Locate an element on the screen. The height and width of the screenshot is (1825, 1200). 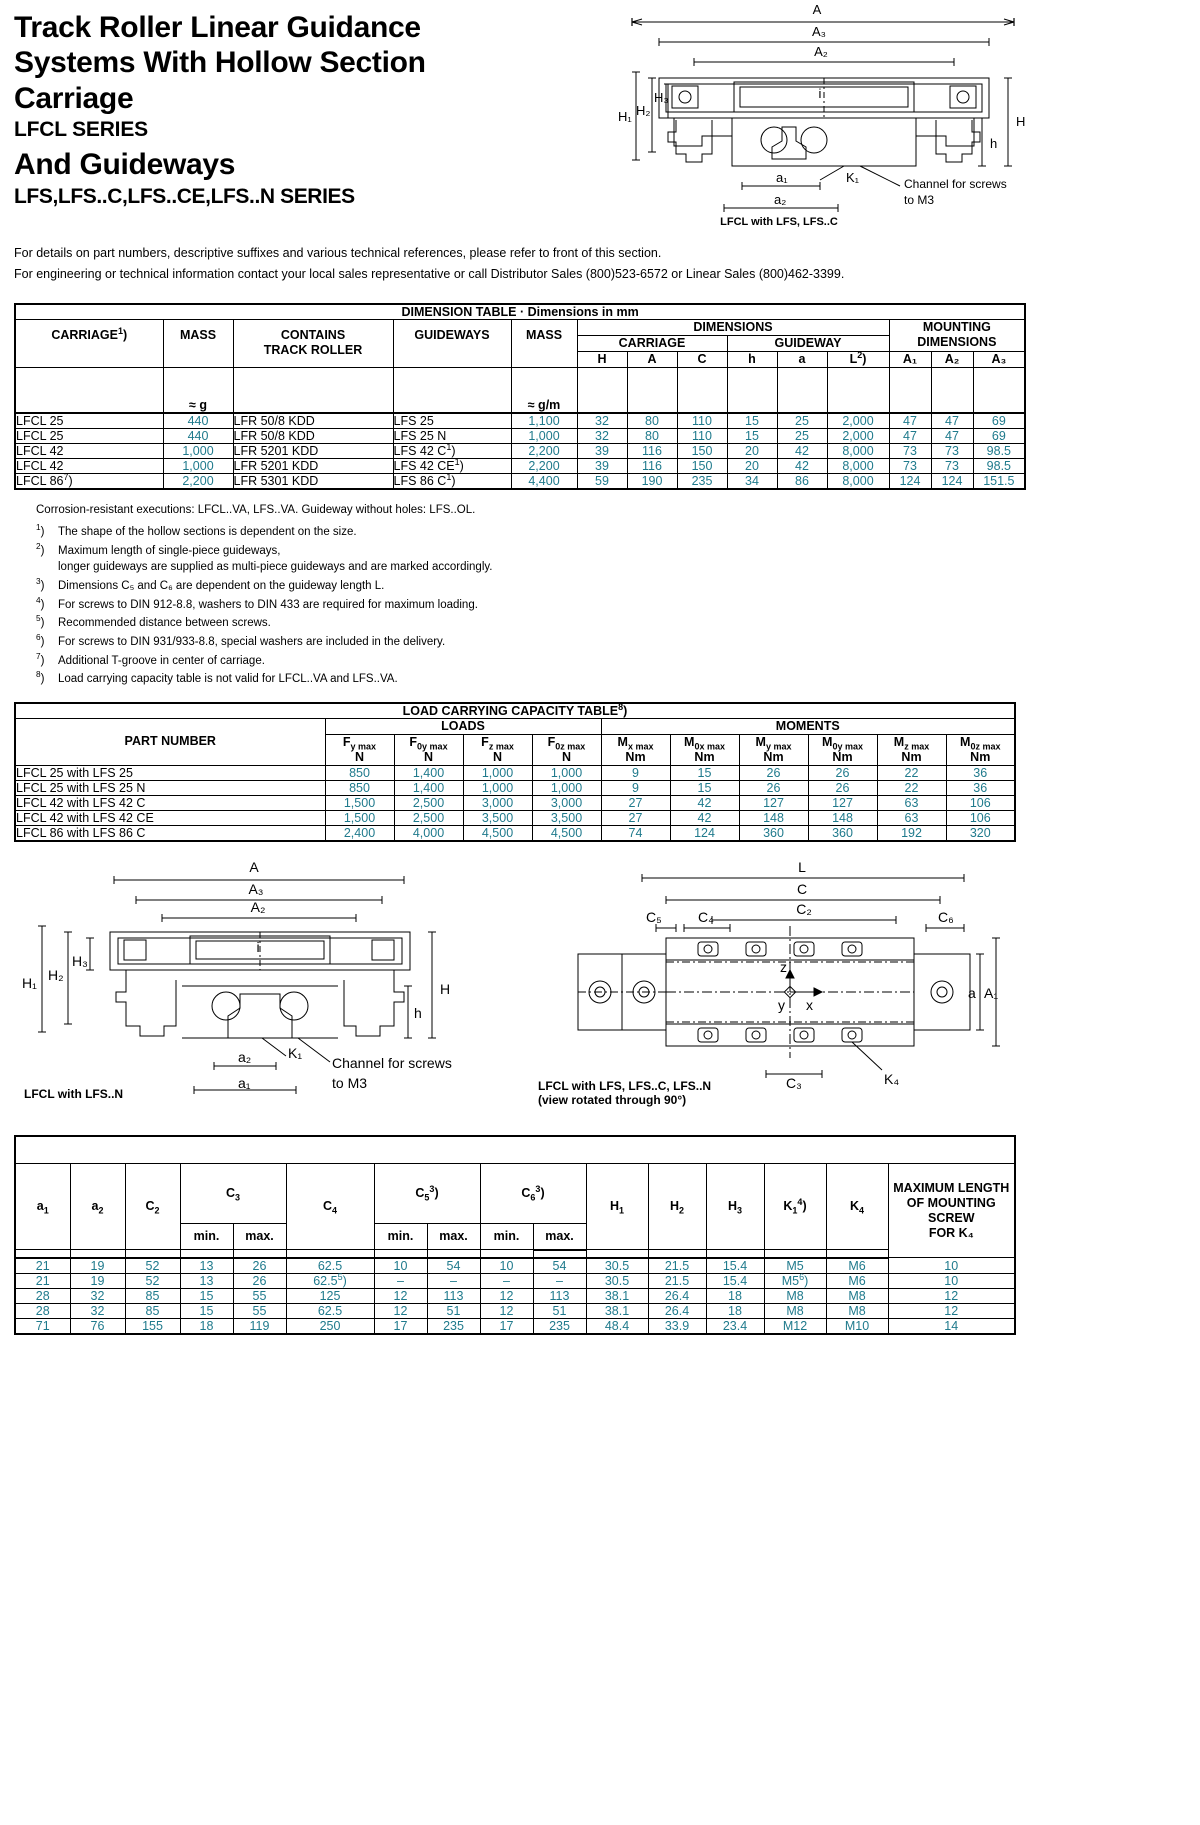
label-h: h is located at coordinates (993, 143).